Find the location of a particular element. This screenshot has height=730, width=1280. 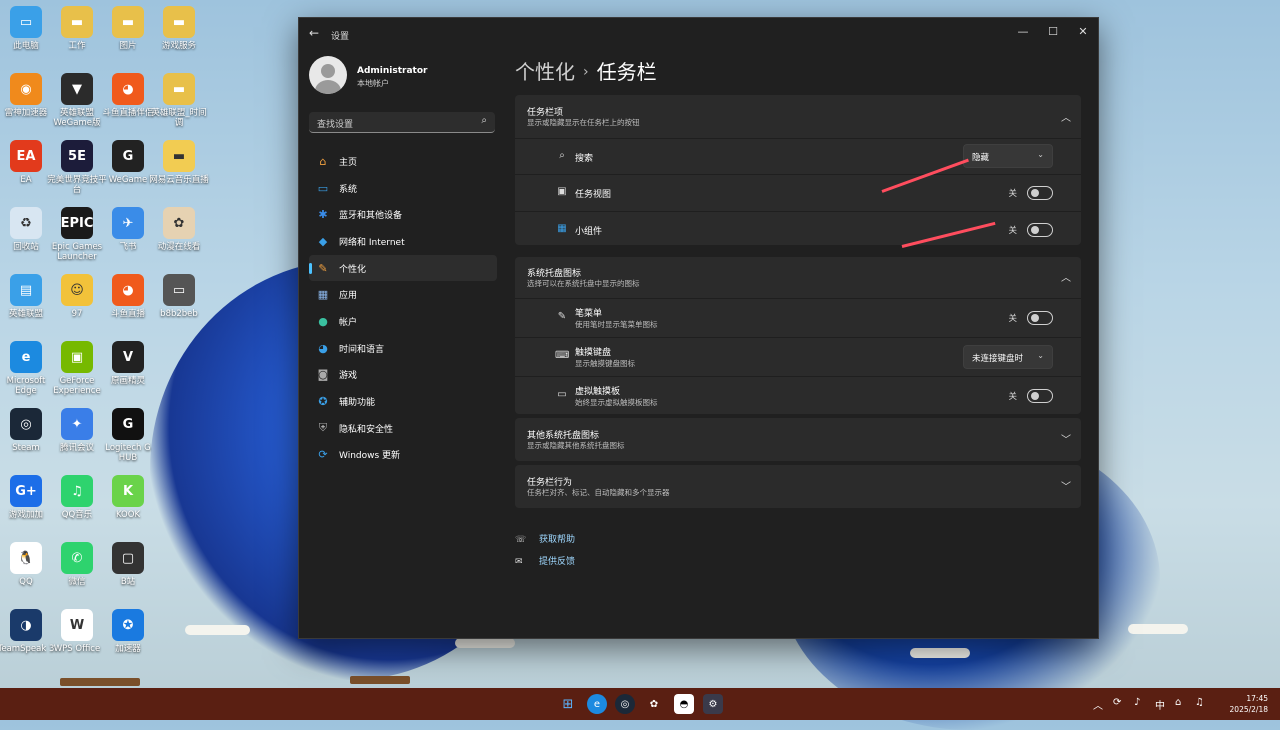

clock: 17:45 2025/2/18 is located at coordinates (1249, 704).